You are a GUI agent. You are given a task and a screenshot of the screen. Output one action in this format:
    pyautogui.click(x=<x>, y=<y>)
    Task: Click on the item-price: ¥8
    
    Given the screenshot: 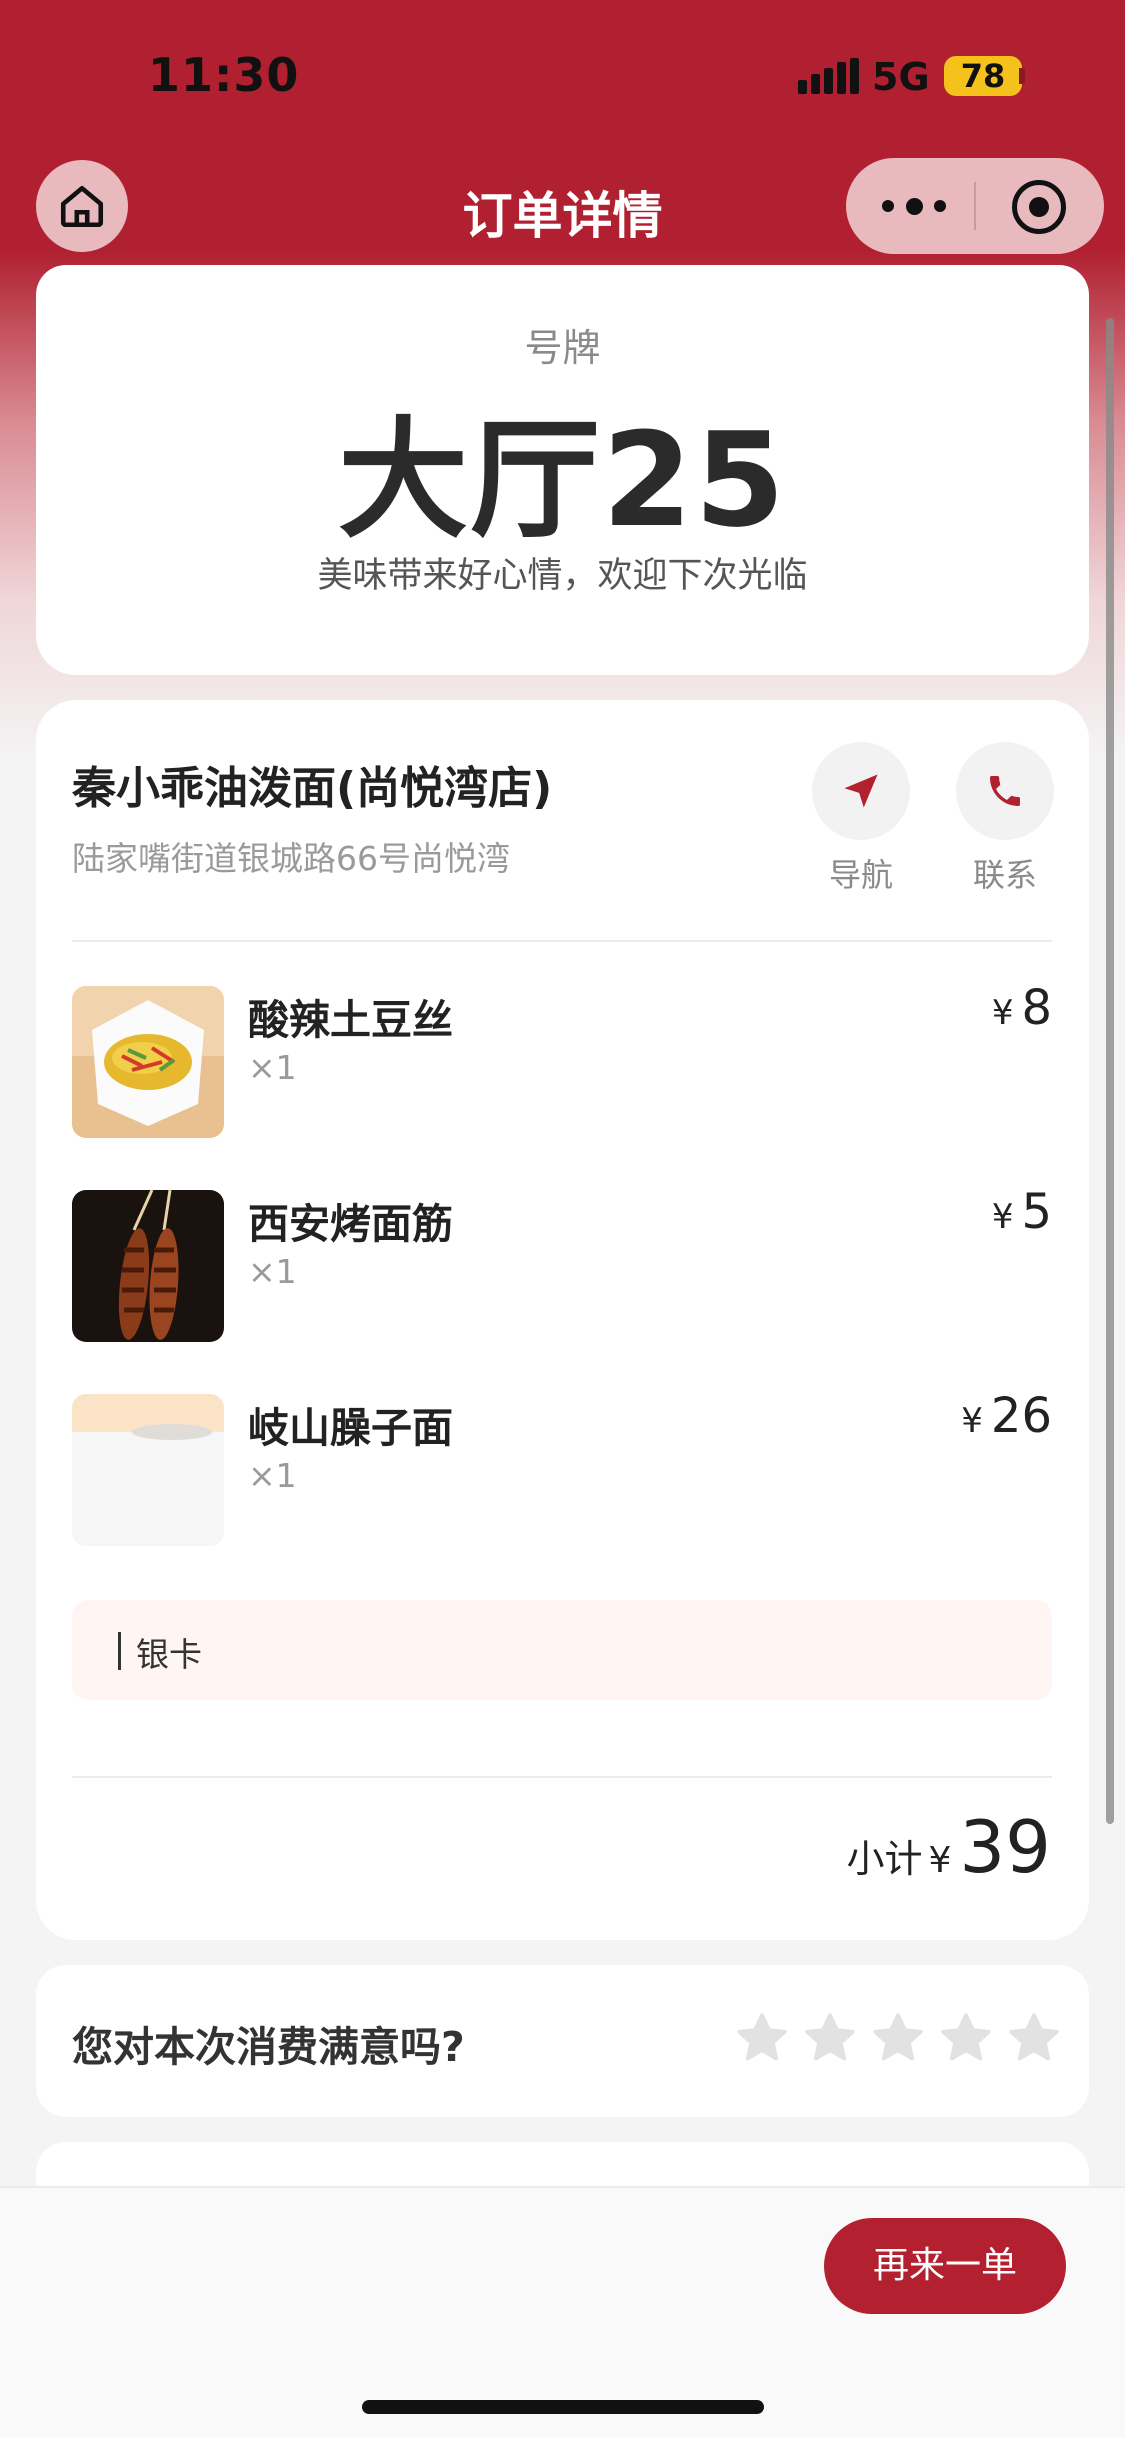 What is the action you would take?
    pyautogui.click(x=1021, y=1008)
    